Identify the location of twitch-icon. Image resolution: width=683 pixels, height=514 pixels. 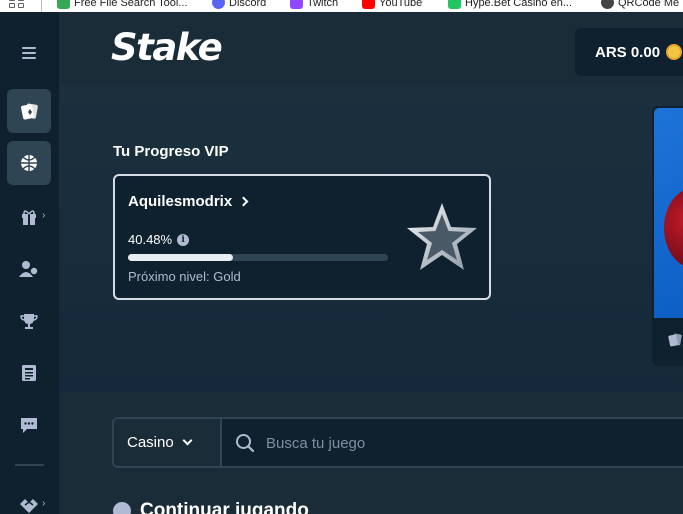
(296, 4).